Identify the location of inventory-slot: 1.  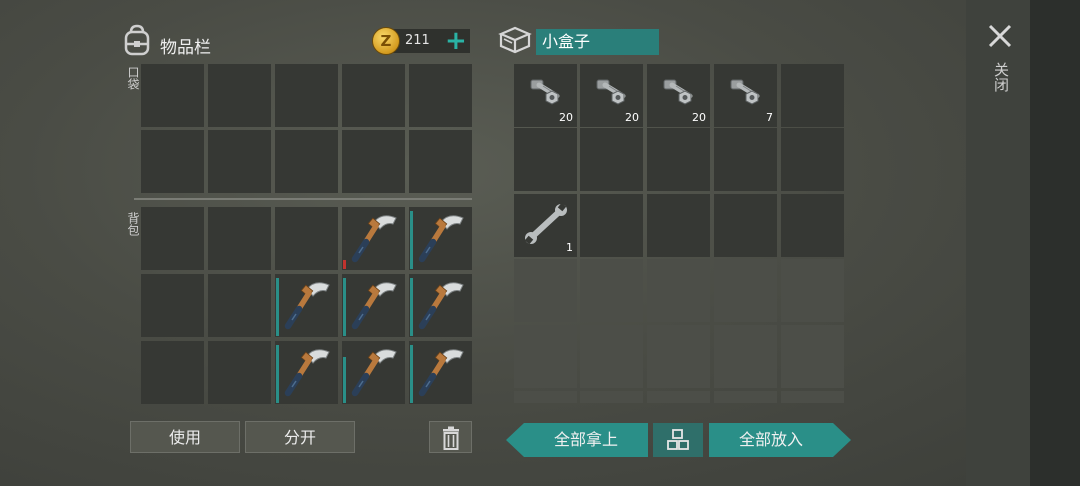
(545, 225).